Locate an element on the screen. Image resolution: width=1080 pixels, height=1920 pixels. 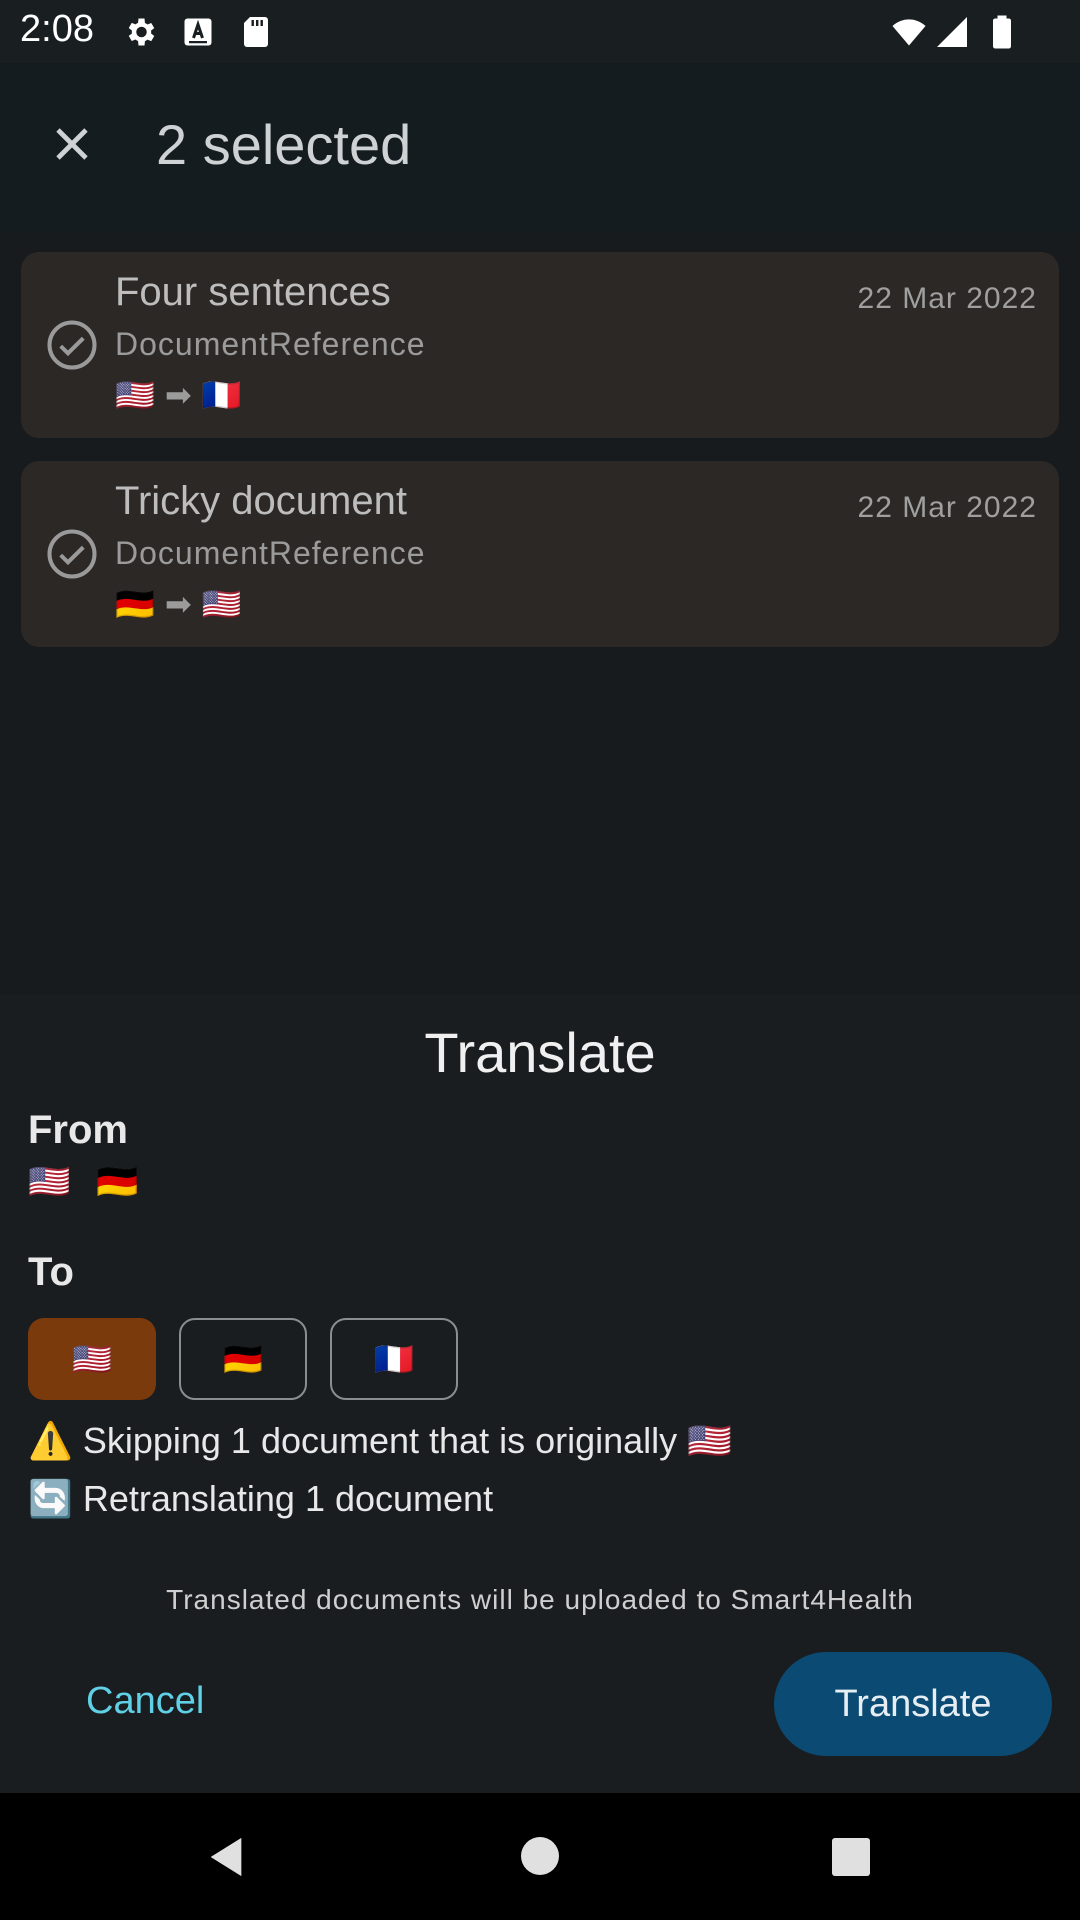
to-option-us: 🇺🇸 is located at coordinates (92, 1359).